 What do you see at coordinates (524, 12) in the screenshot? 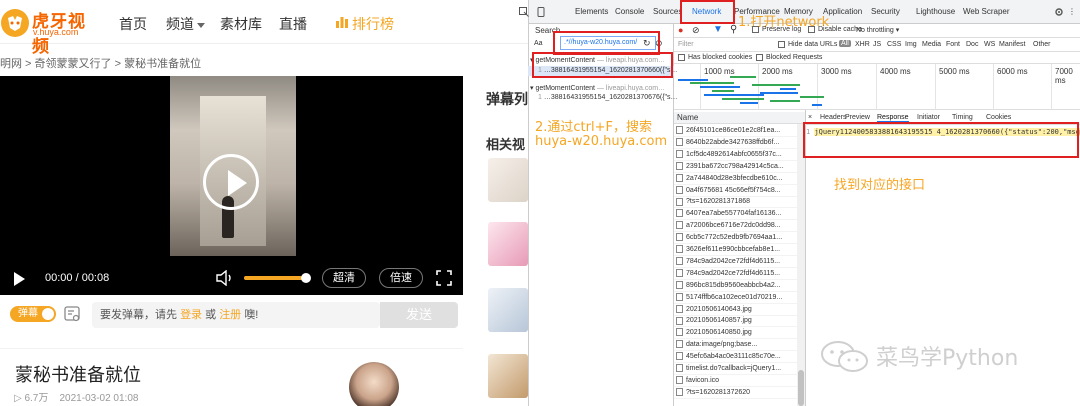
I see `inspect-icon` at bounding box center [524, 12].